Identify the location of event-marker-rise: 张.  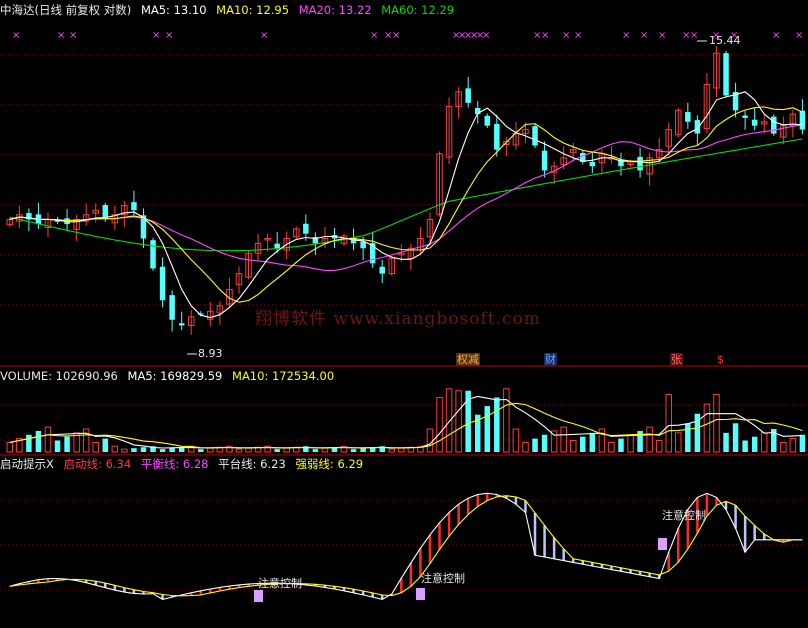
(676, 359).